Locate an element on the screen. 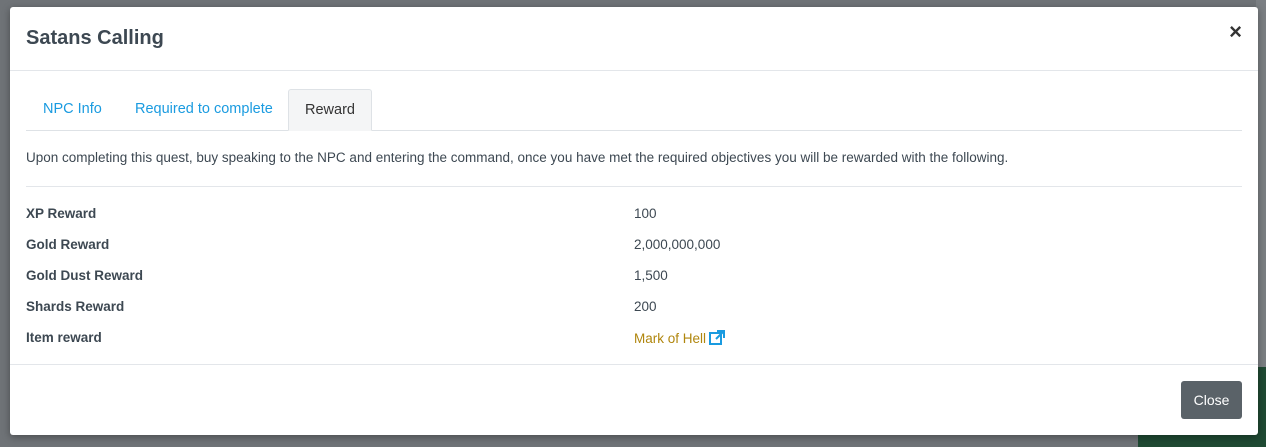 The width and height of the screenshot is (1266, 447). reward-value: 1,500 is located at coordinates (651, 275).